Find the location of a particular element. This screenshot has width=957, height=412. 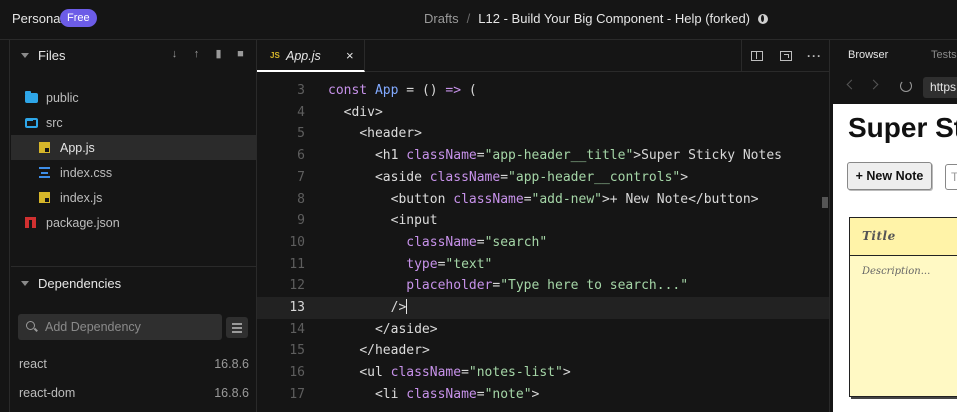

files-title: Files is located at coordinates (52, 55).